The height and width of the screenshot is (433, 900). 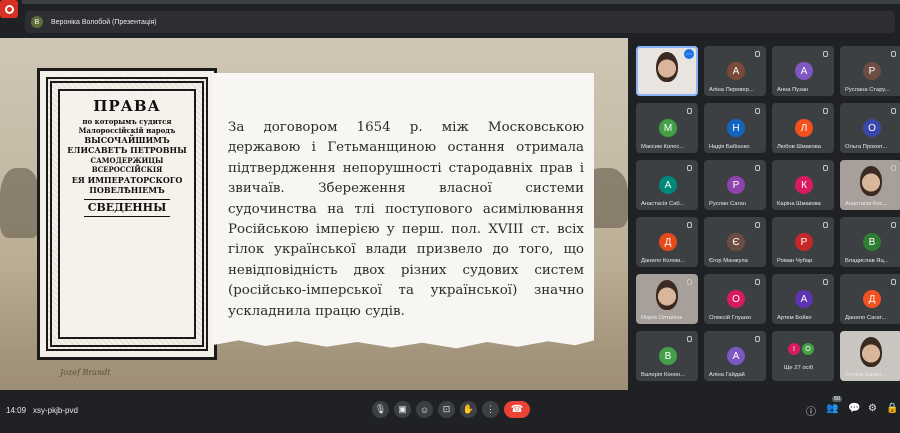 I want to click on participant-tile: Є Єгор Манжула, so click(x=735, y=242).